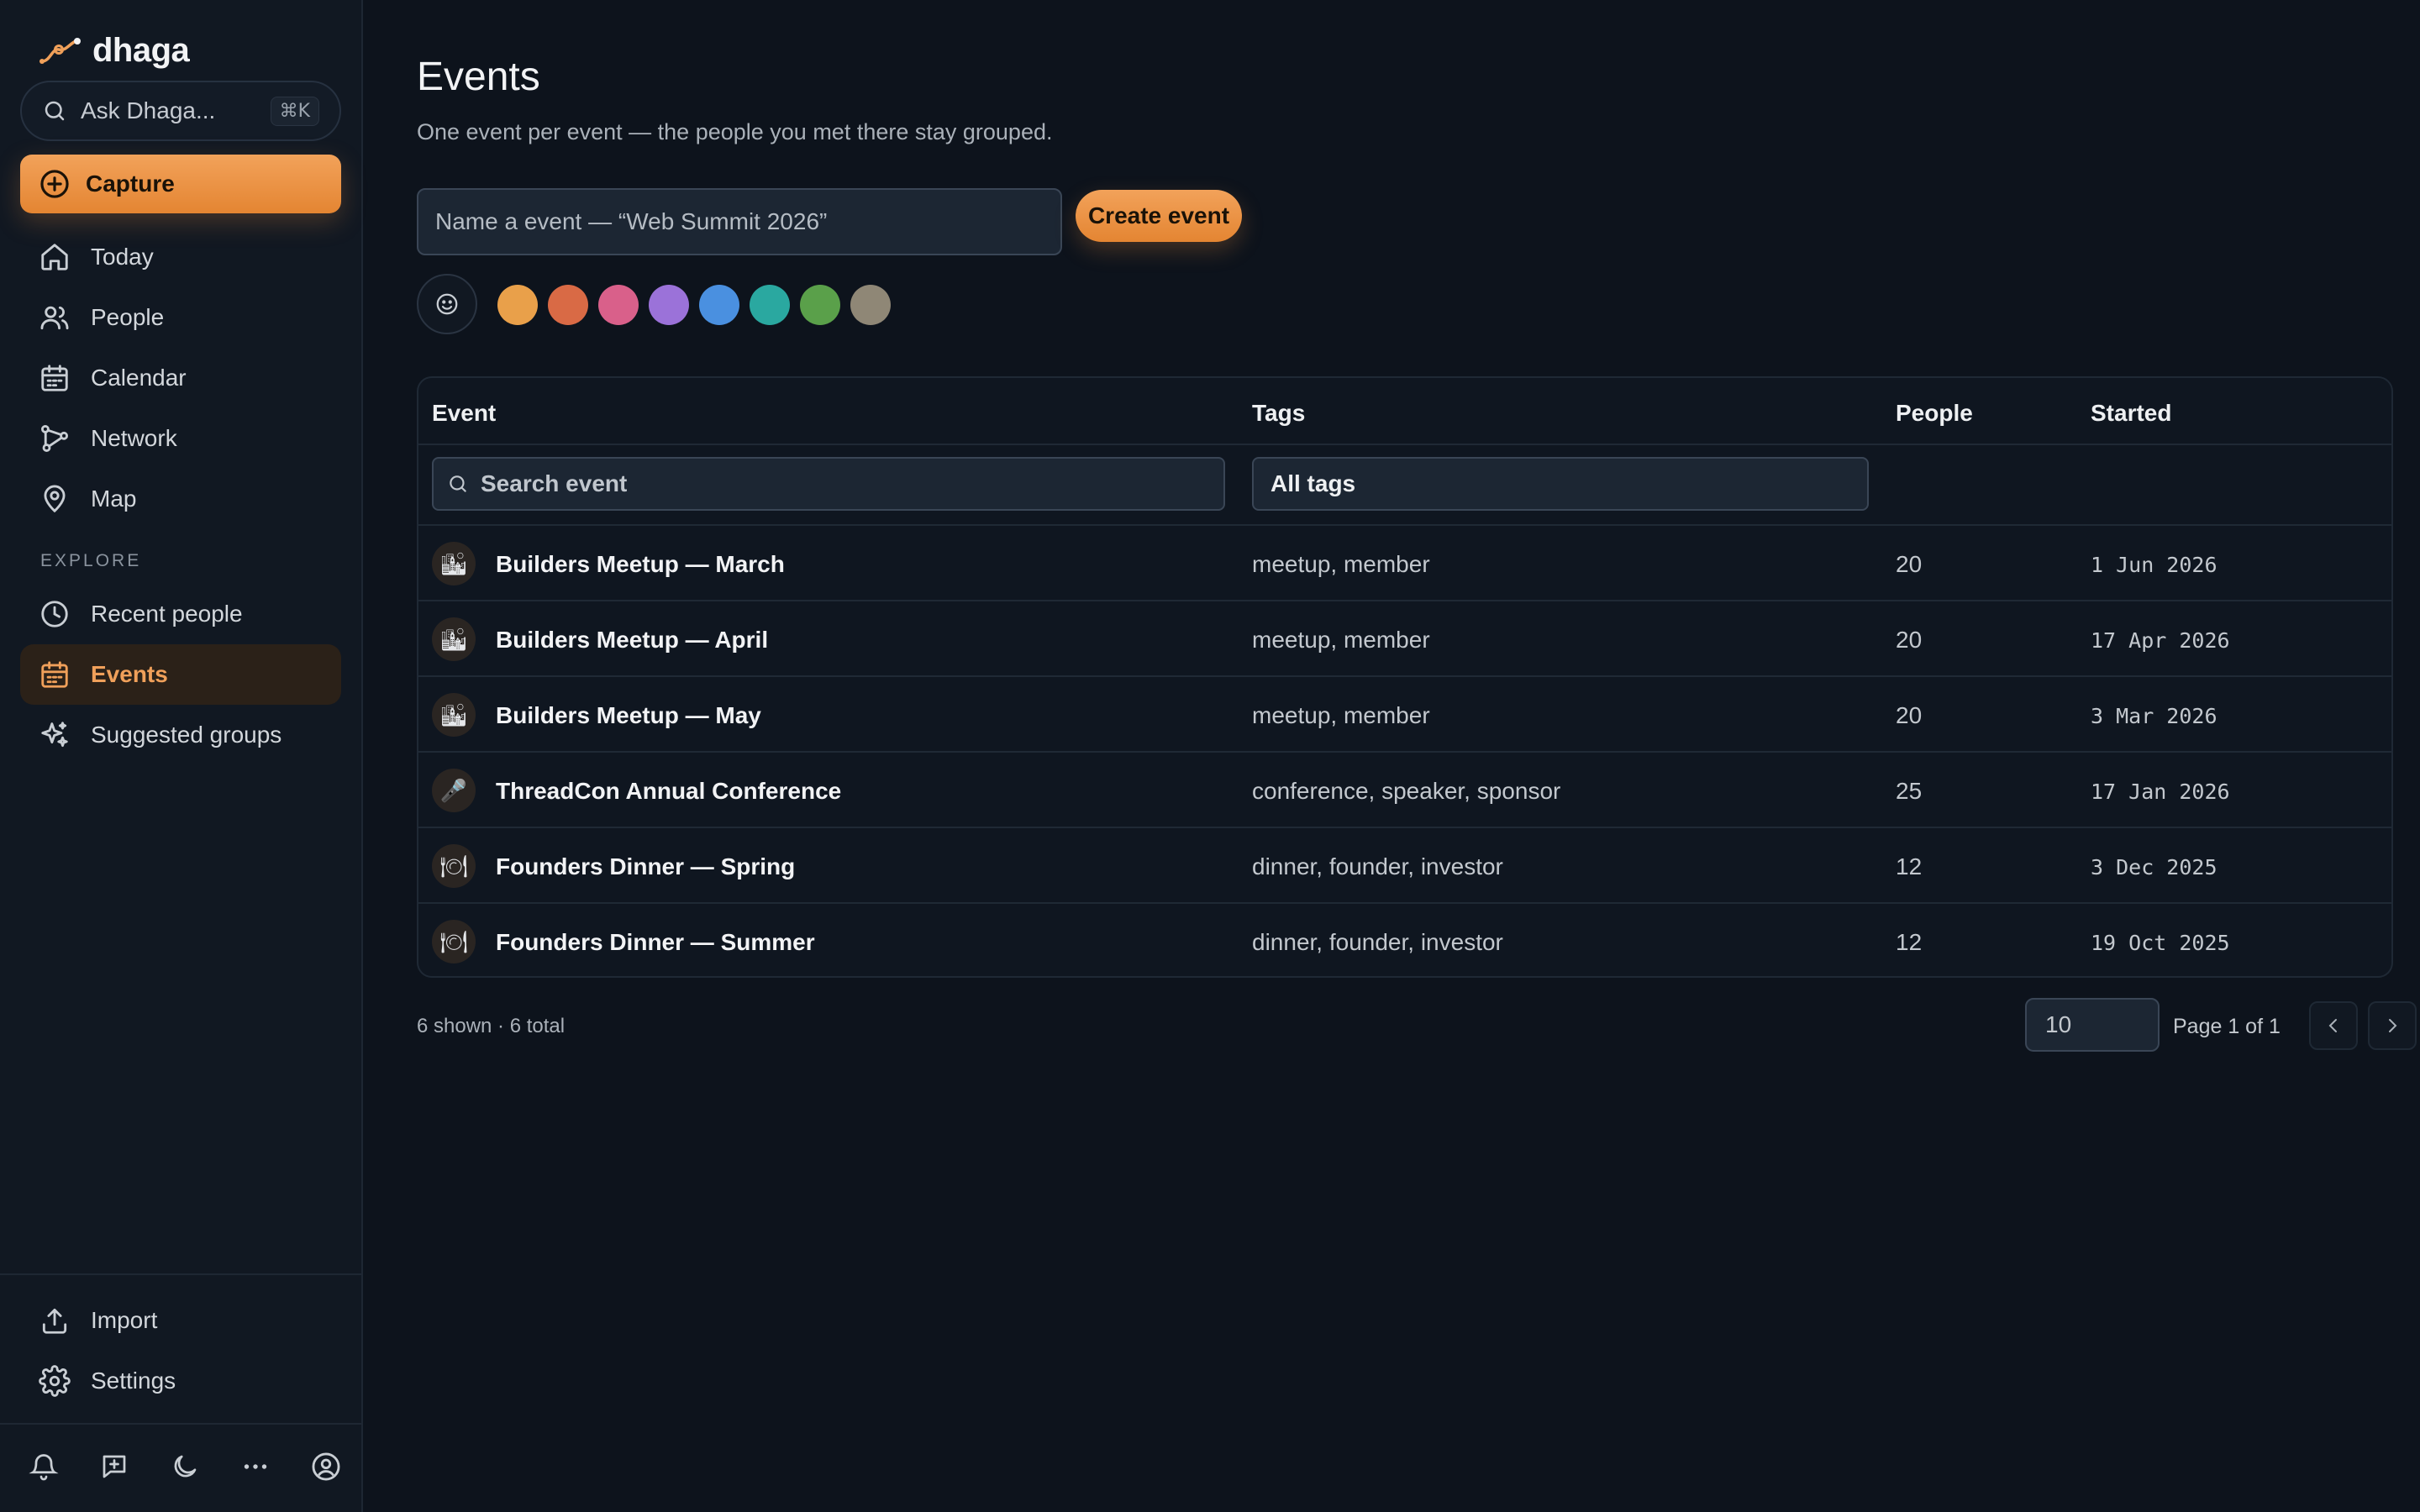 The width and height of the screenshot is (2420, 1512). I want to click on sidebar-item-label: Network, so click(134, 438).